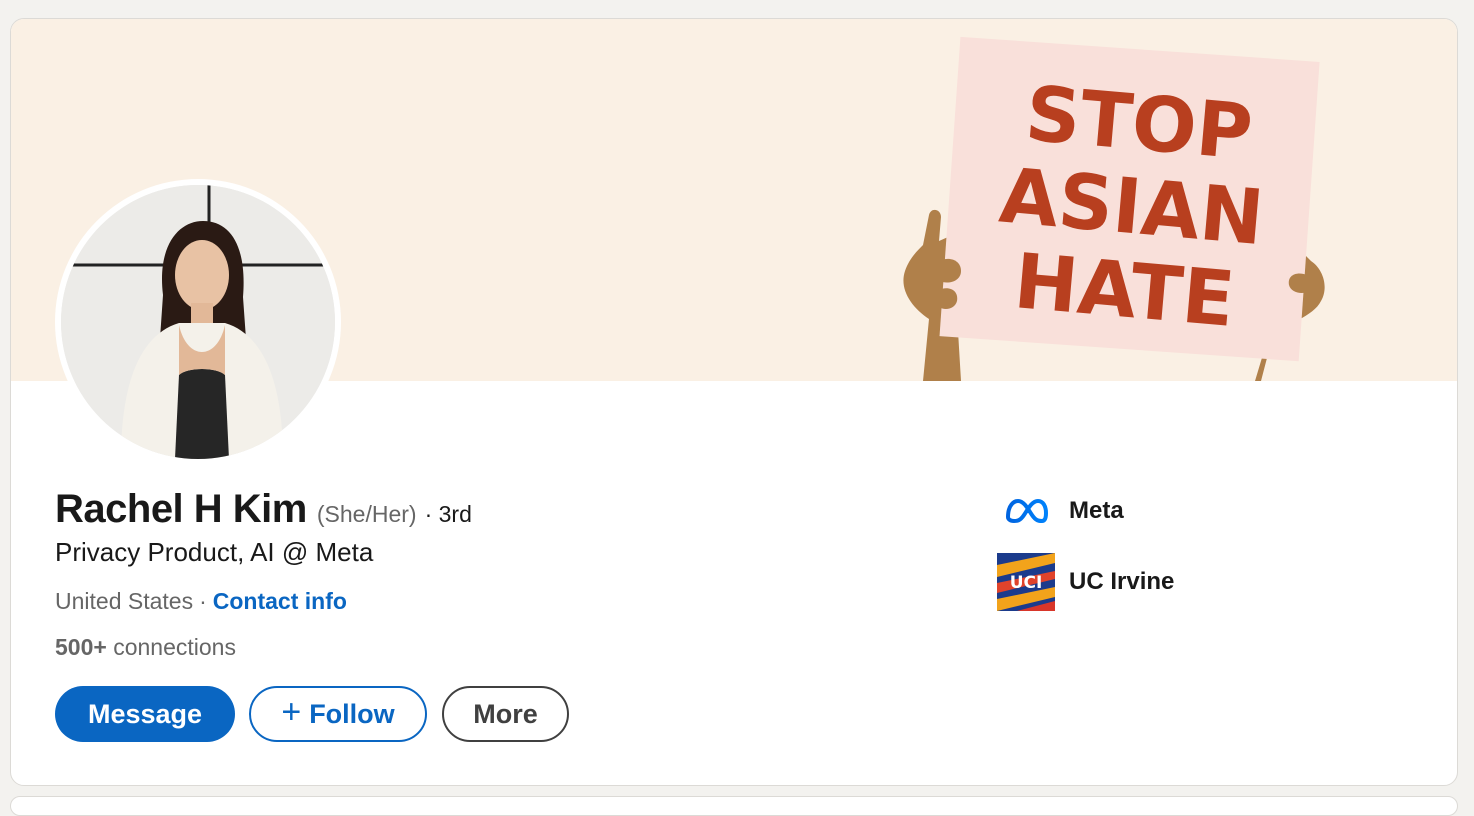  I want to click on next-section-card, so click(734, 806).